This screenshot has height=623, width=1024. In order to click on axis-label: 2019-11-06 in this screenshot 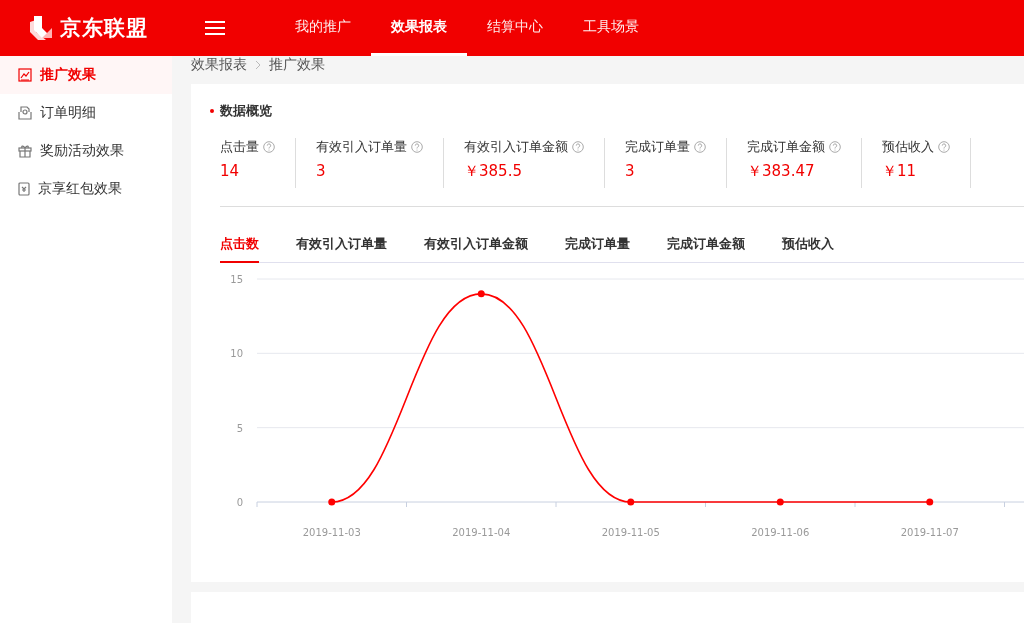, I will do `click(780, 532)`.